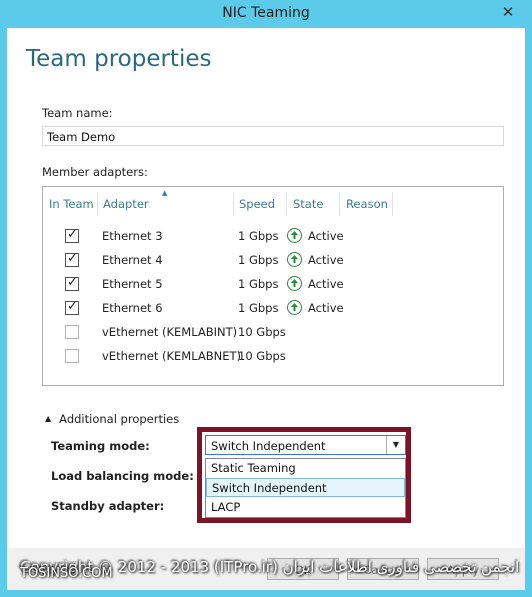 This screenshot has height=597, width=532. I want to click on adapter-name: Ethernet 3, so click(132, 236).